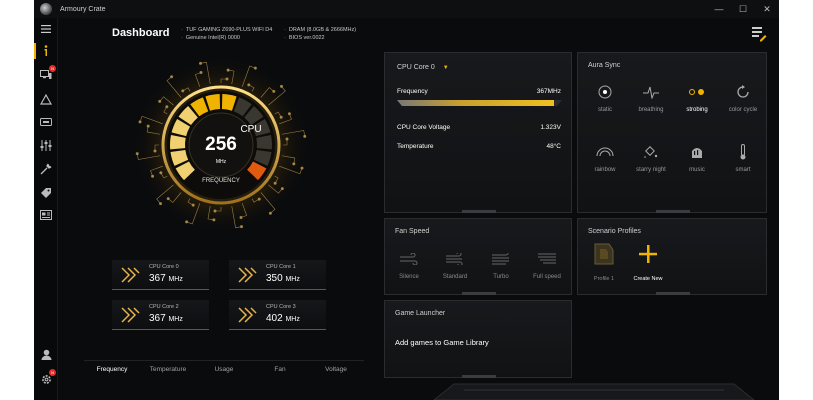 The width and height of the screenshot is (813, 400). I want to click on bottom-decoration, so click(594, 391).